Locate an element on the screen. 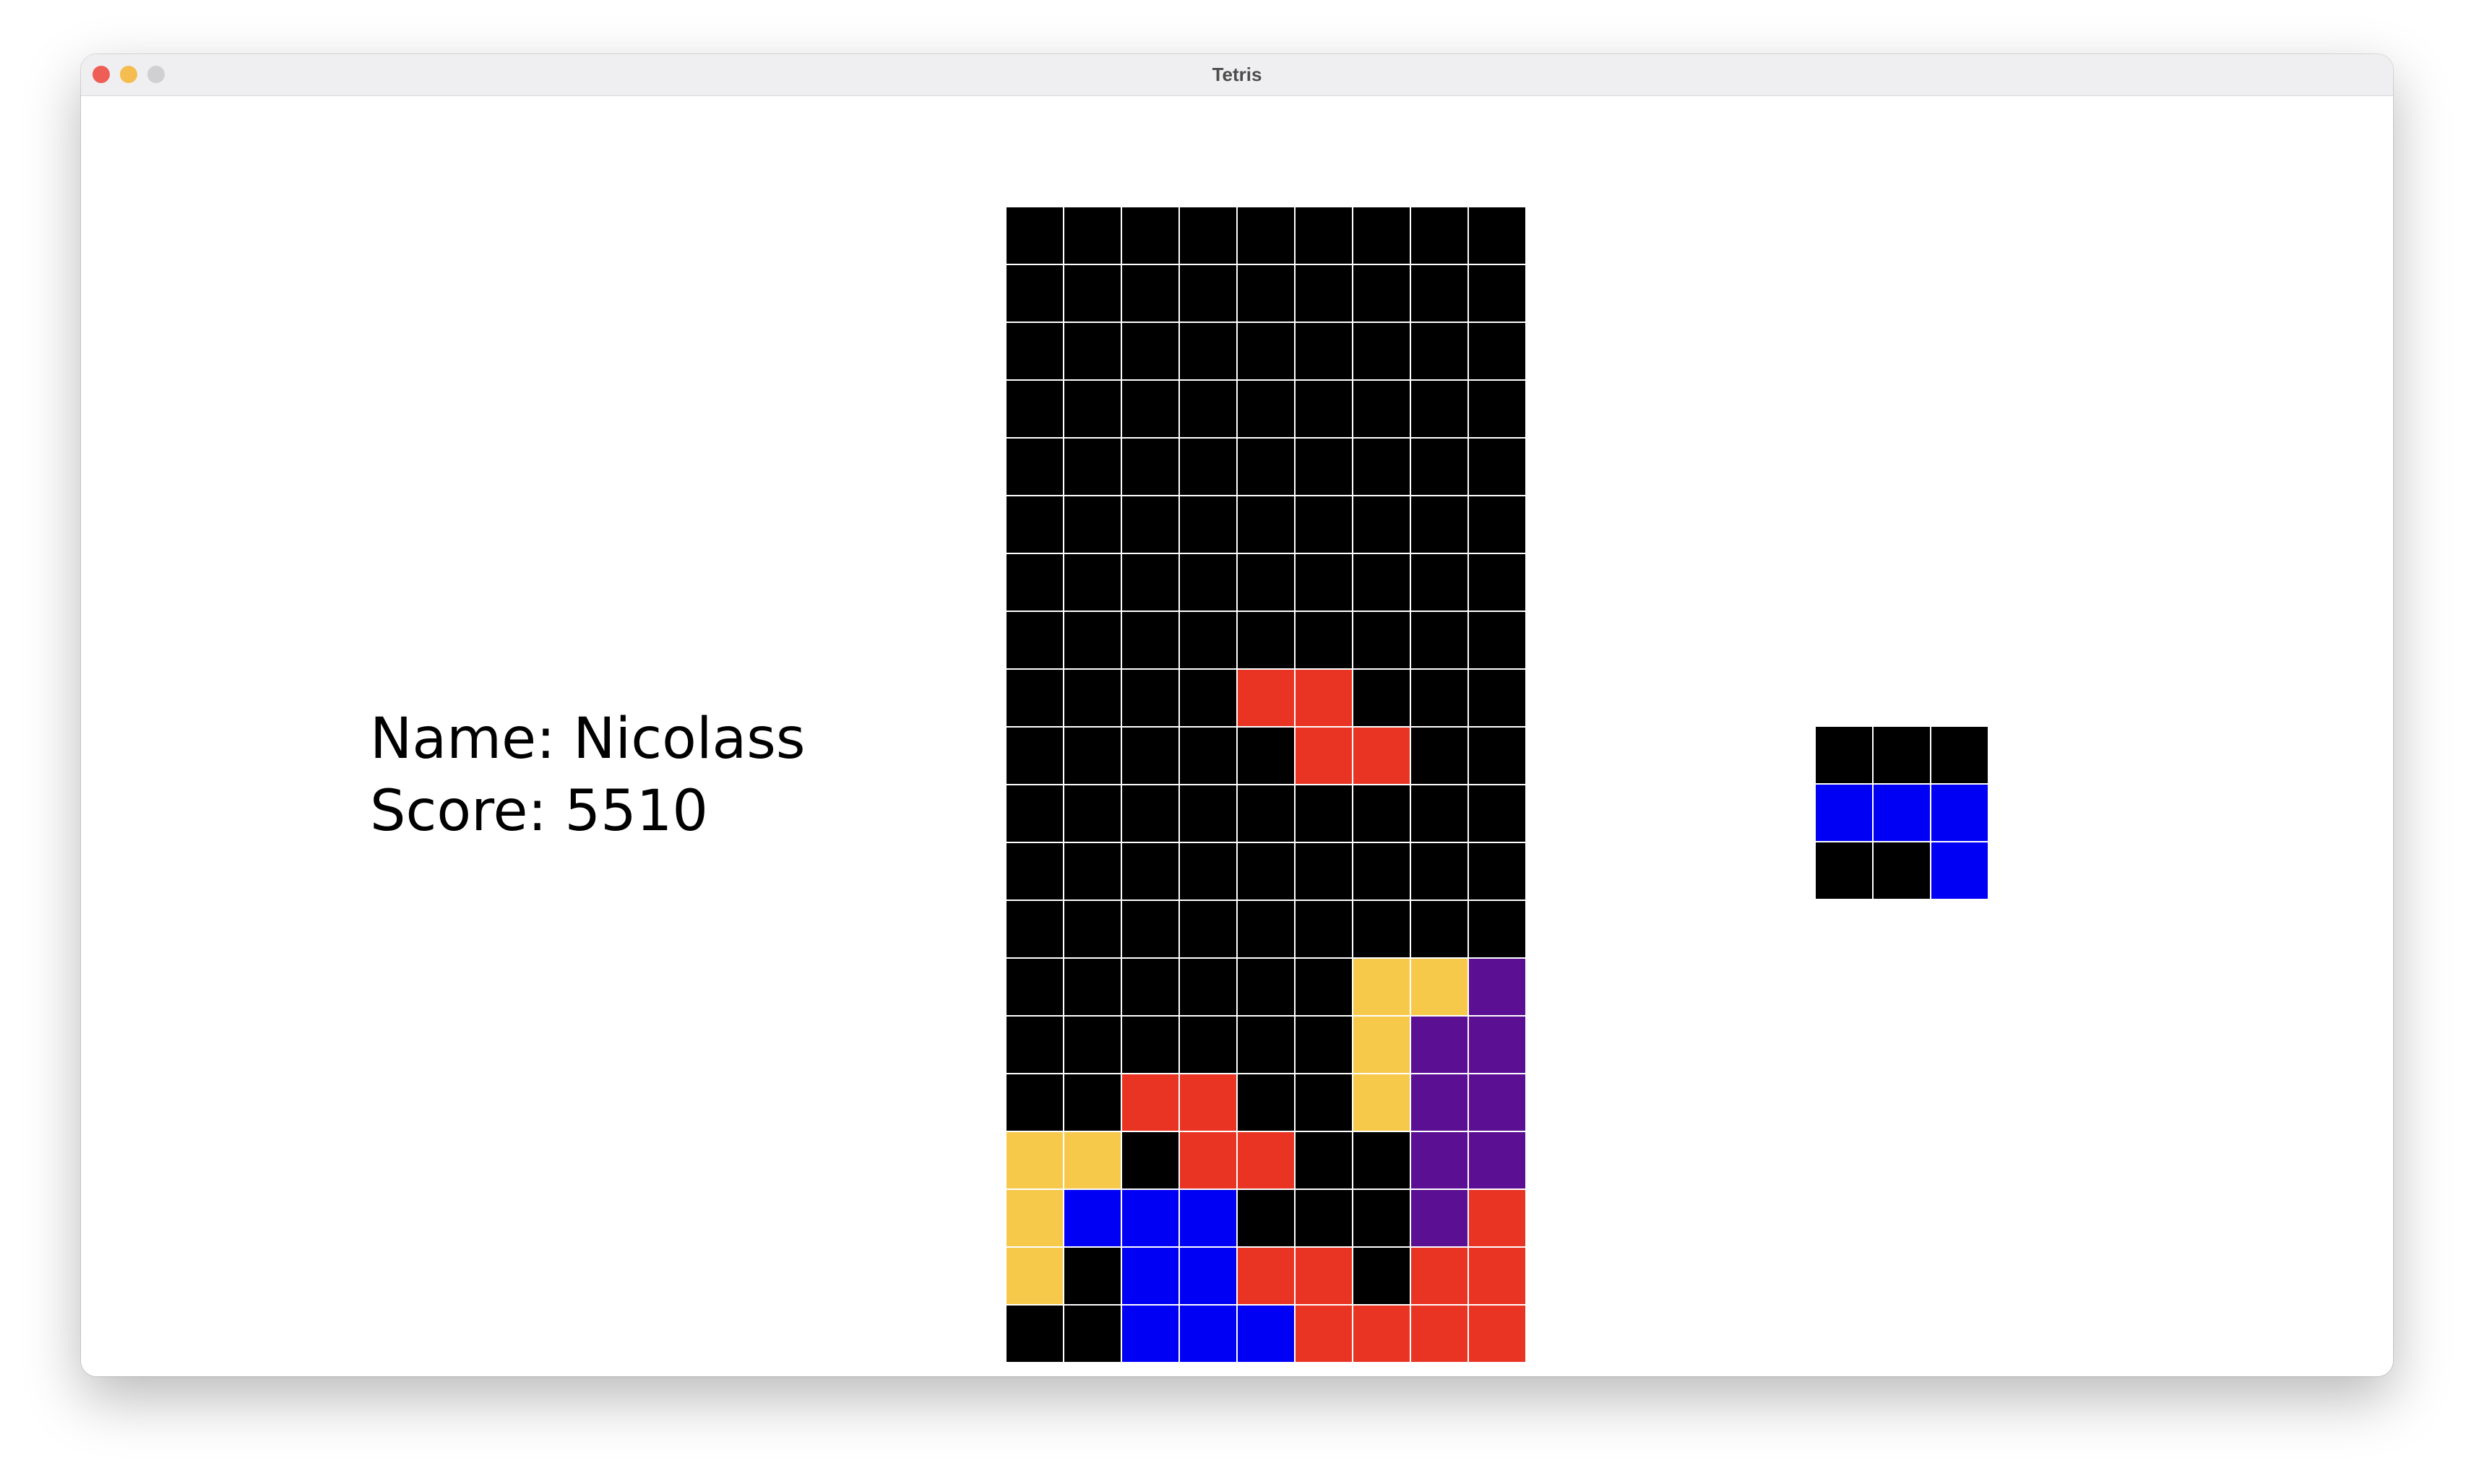 This screenshot has width=2474, height=1484. title-bar: Tetris is located at coordinates (1237, 75).